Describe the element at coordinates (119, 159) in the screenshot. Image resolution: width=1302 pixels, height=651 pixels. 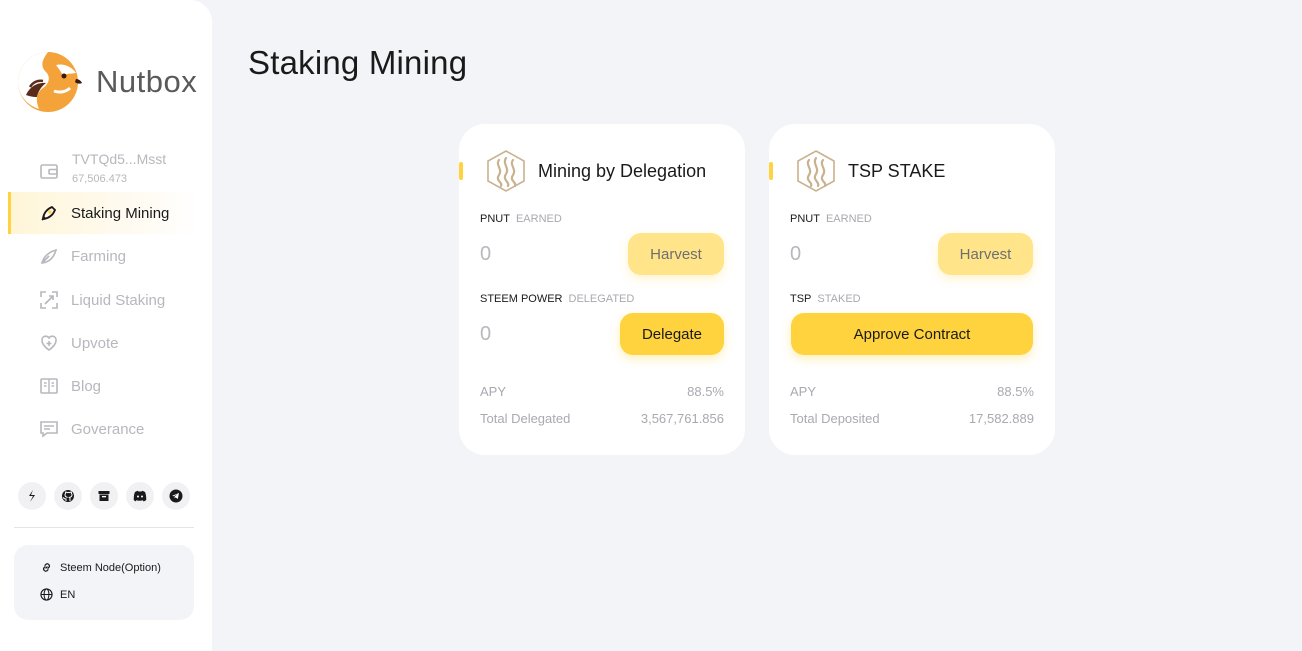
I see `wallet-address: TVTQd5...Msst` at that location.